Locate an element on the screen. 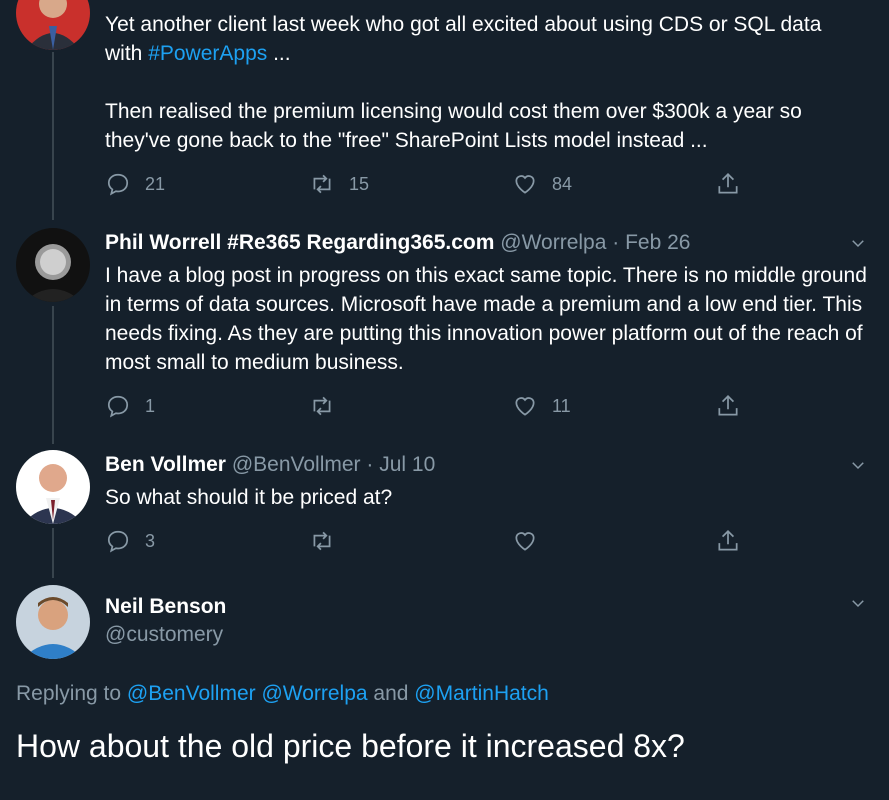 The image size is (889, 800). reply-button: 3 is located at coordinates (130, 541).